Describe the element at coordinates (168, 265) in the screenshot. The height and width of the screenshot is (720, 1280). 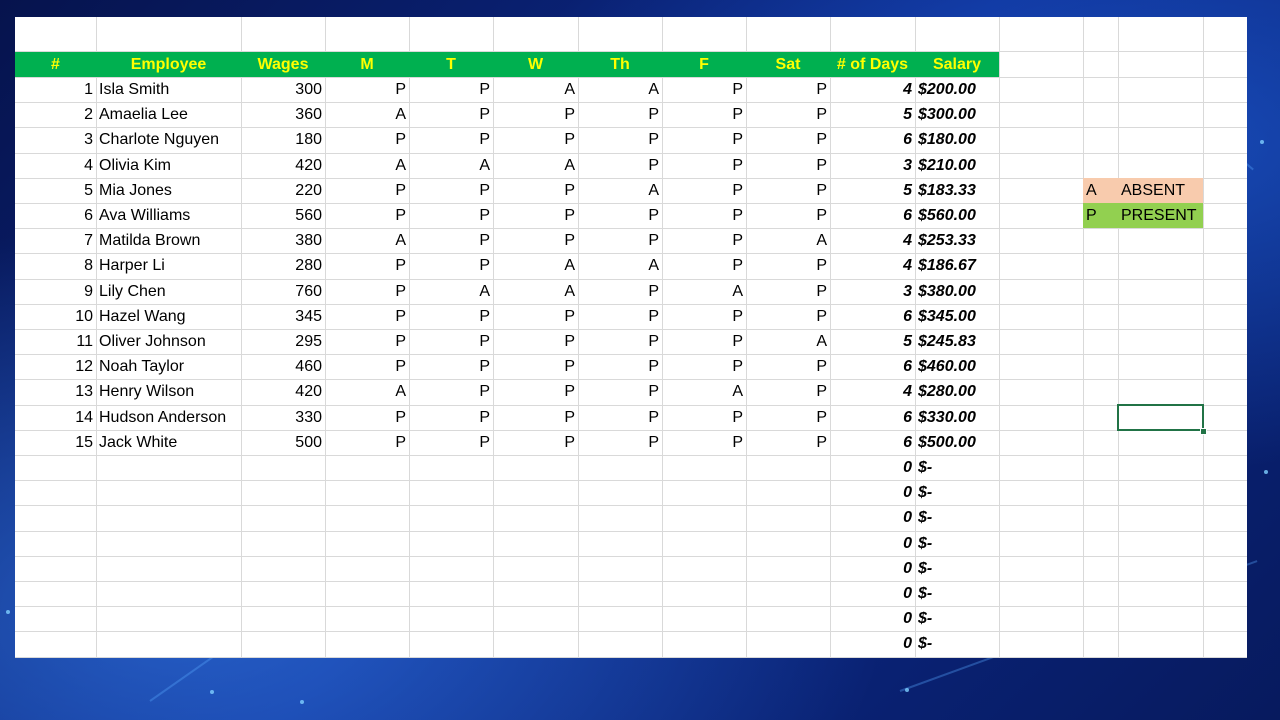
I see `employee-name-cell: Harper Li` at that location.